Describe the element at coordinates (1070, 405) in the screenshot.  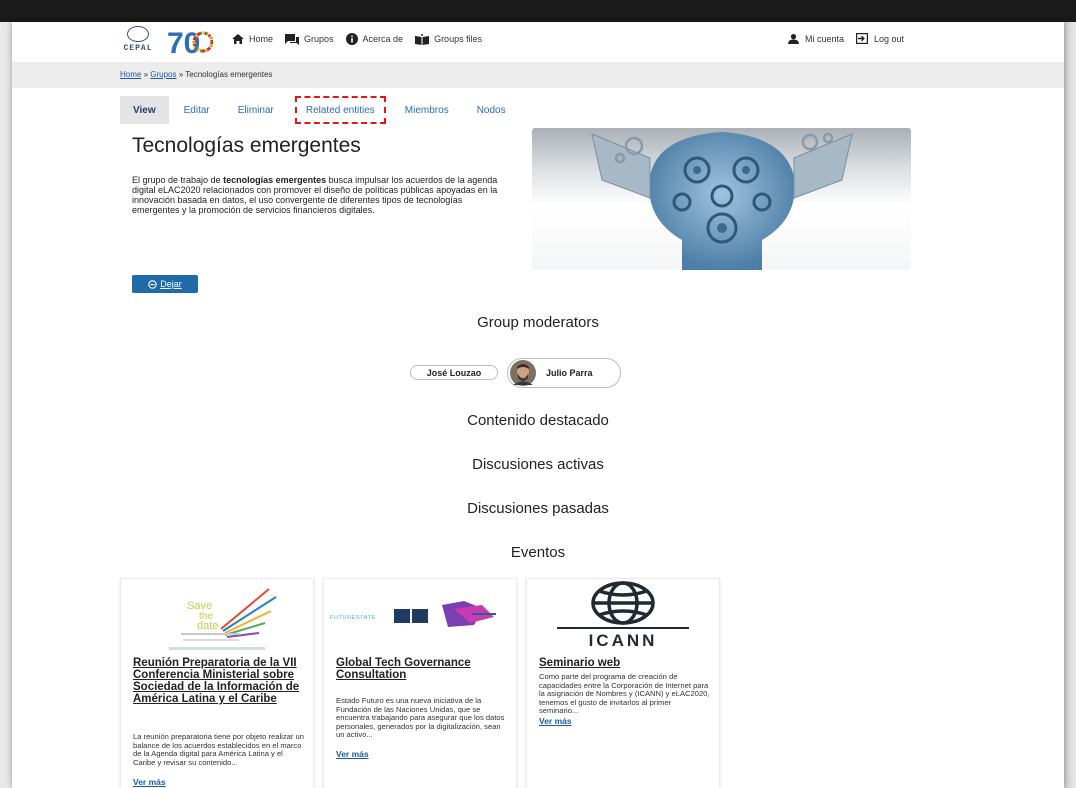
I see `page-shadow` at that location.